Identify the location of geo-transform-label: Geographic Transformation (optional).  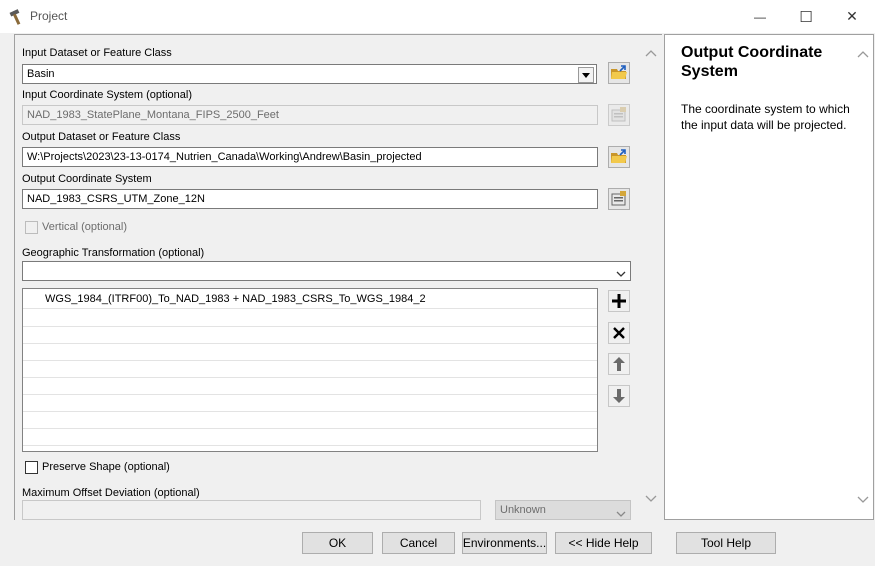
(113, 253).